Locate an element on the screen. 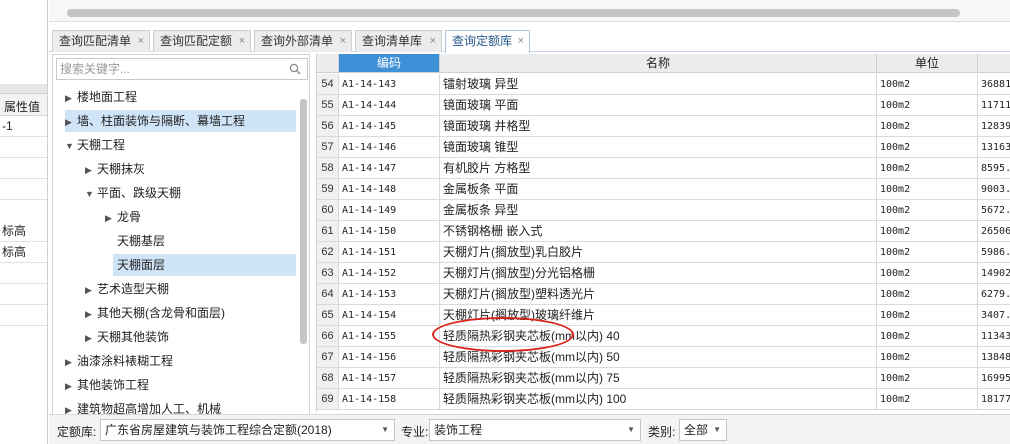  price-cell: 14902 is located at coordinates (994, 273).